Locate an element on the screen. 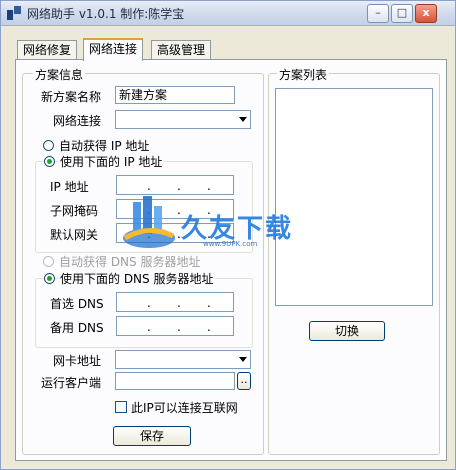  run-client-label: 运行客户端 is located at coordinates (71, 383).